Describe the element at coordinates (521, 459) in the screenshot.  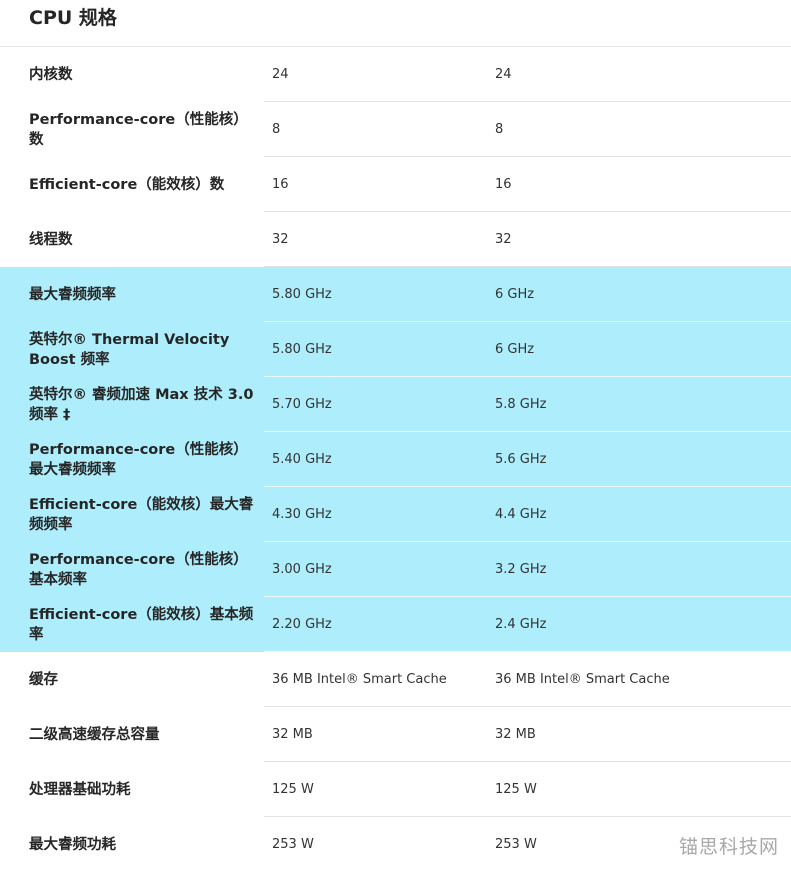
I see `spec-value-col2: 5.6 GHz` at that location.